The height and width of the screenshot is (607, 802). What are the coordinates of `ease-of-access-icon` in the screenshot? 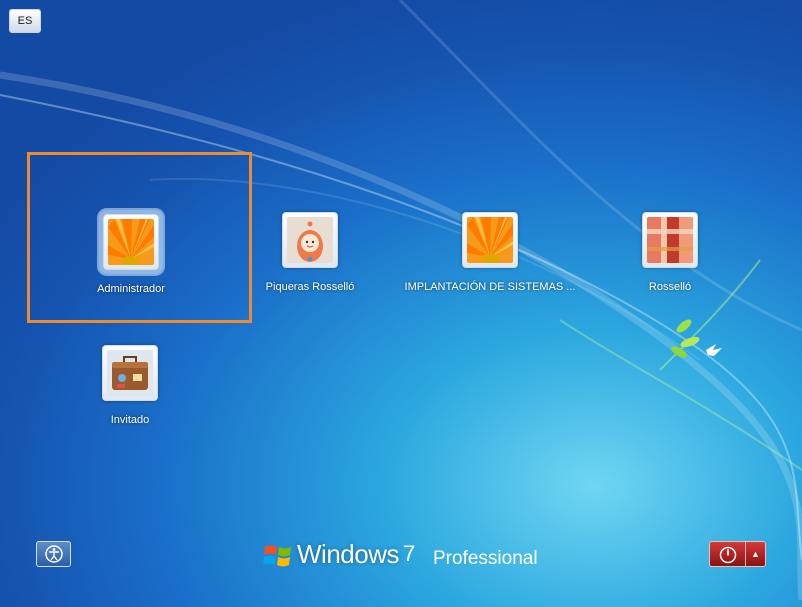 It's located at (54, 554).